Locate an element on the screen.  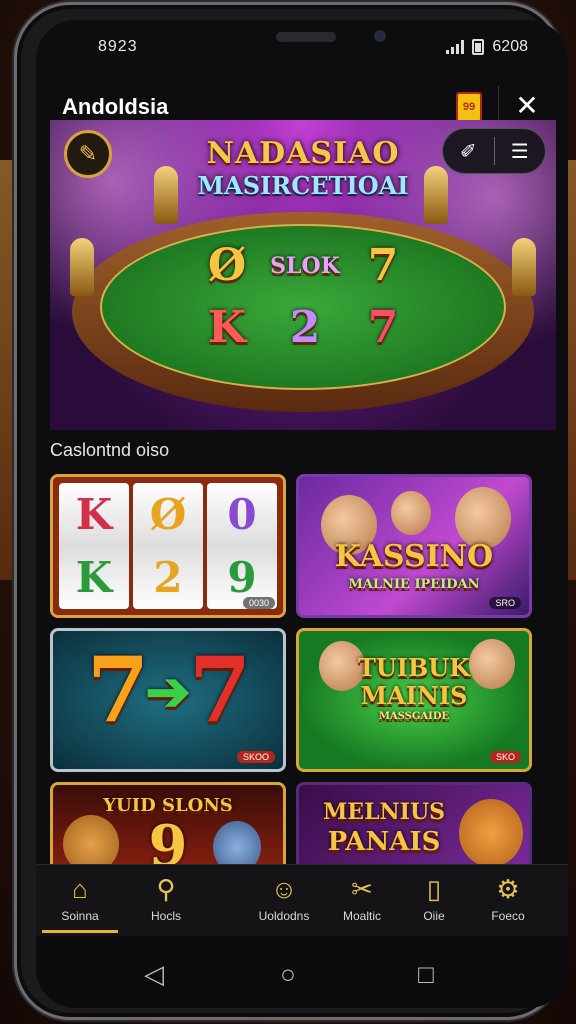
tile-subtitle: MALNIE IPEIDAN is located at coordinates (414, 584).